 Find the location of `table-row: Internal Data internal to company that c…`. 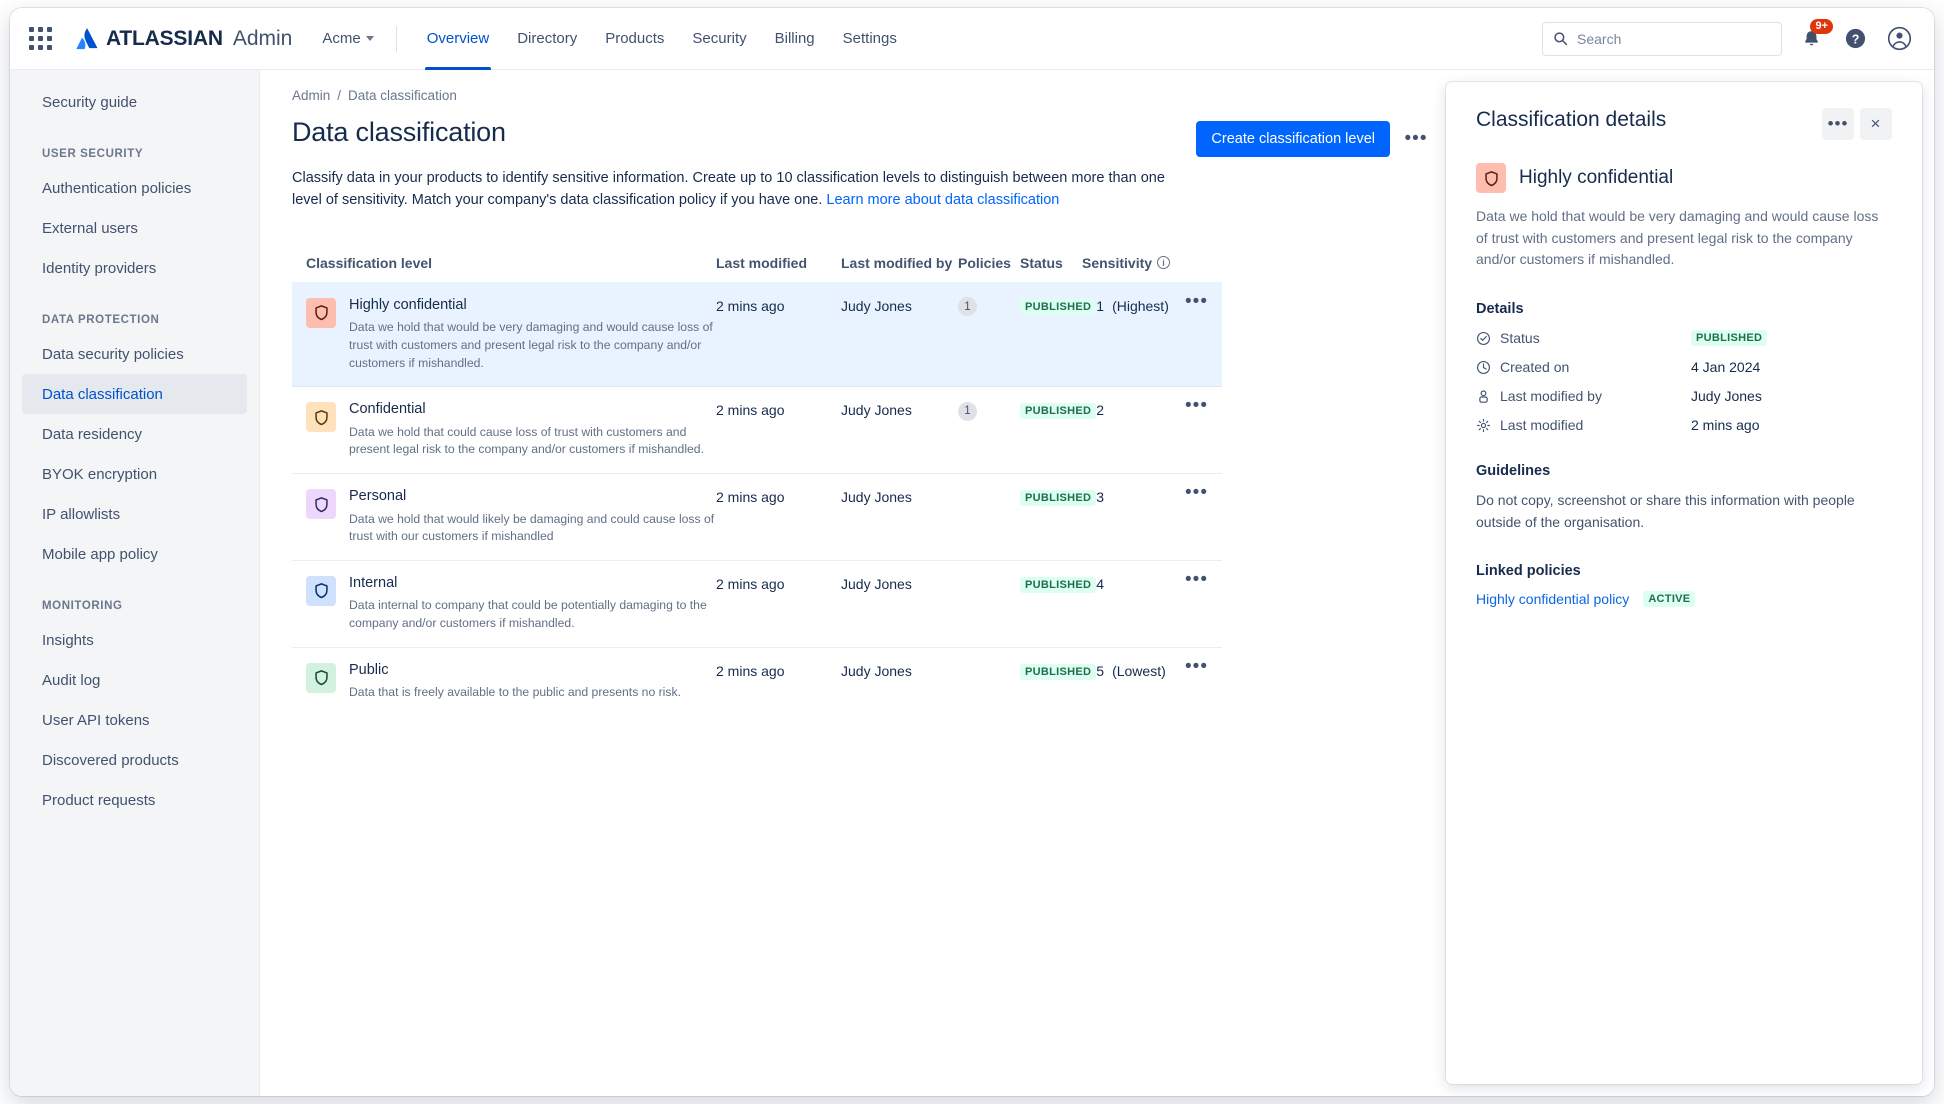

table-row: Internal Data internal to company that c… is located at coordinates (757, 603).